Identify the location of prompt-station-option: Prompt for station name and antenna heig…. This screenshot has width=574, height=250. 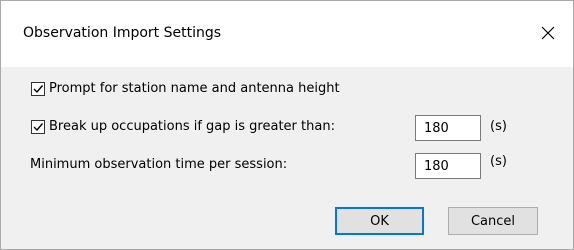
(185, 88).